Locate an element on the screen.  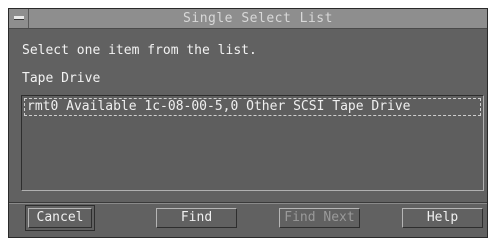
prompt-text: Select one item from the list. is located at coordinates (139, 50).